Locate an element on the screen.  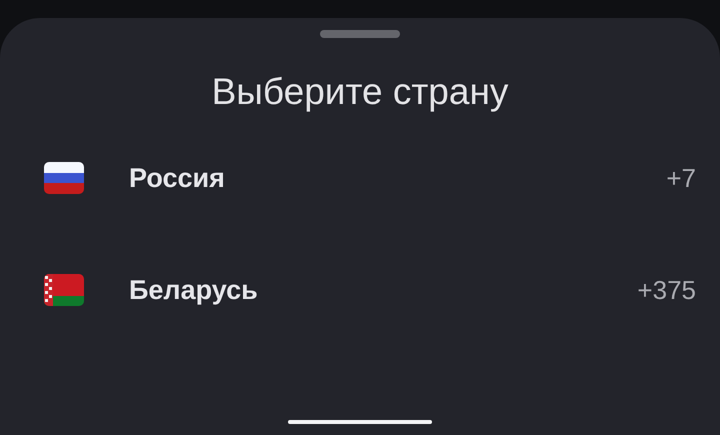
country-name: Россия is located at coordinates (177, 178).